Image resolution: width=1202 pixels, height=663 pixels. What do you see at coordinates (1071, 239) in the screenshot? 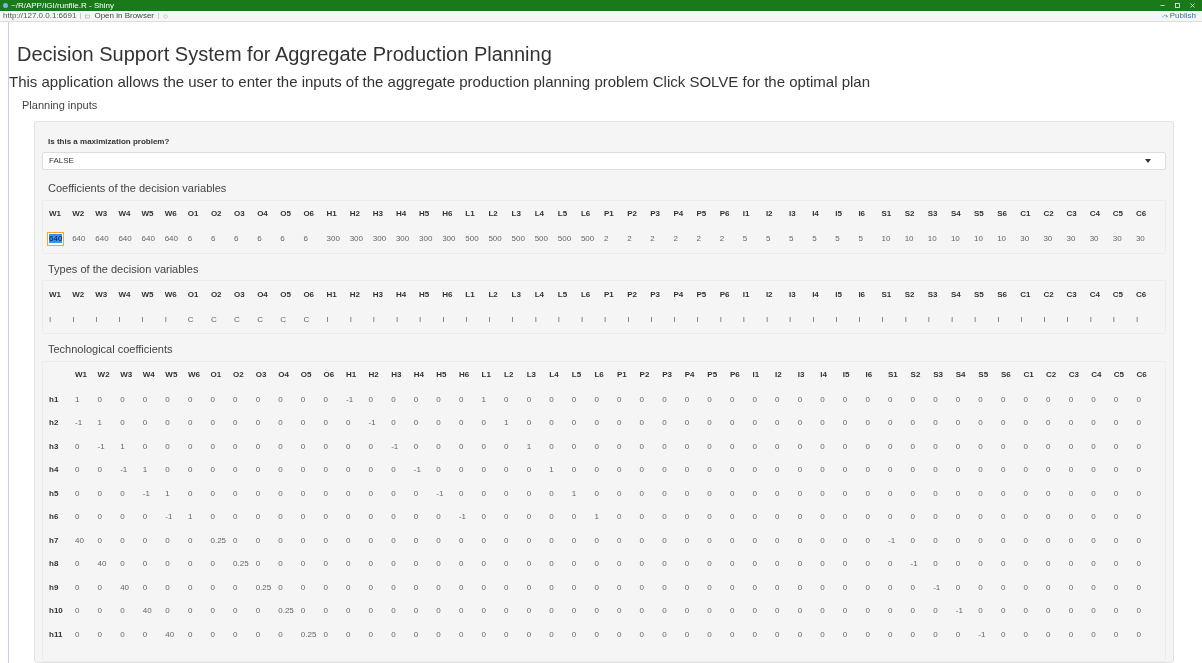
I see `table-cell: 30` at bounding box center [1071, 239].